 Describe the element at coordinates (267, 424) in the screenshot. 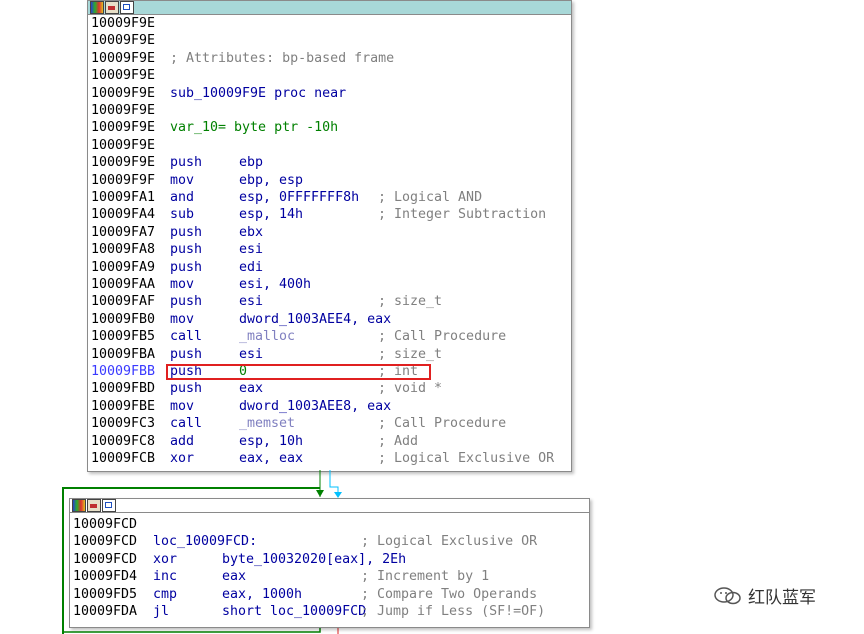

I see `operands: _memset` at that location.